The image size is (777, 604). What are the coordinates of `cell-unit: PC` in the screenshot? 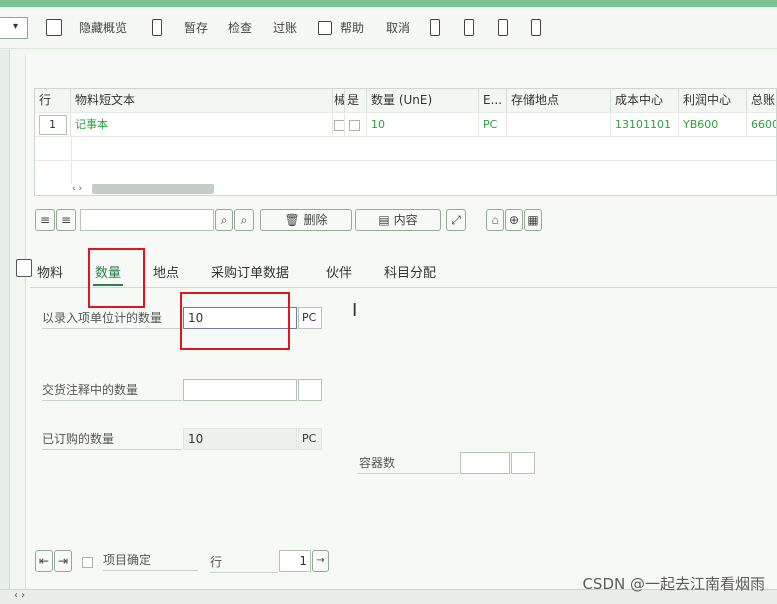 It's located at (493, 124).